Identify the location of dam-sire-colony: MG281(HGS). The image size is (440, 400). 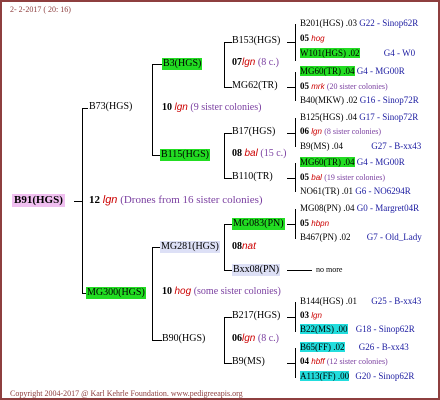
(190, 247).